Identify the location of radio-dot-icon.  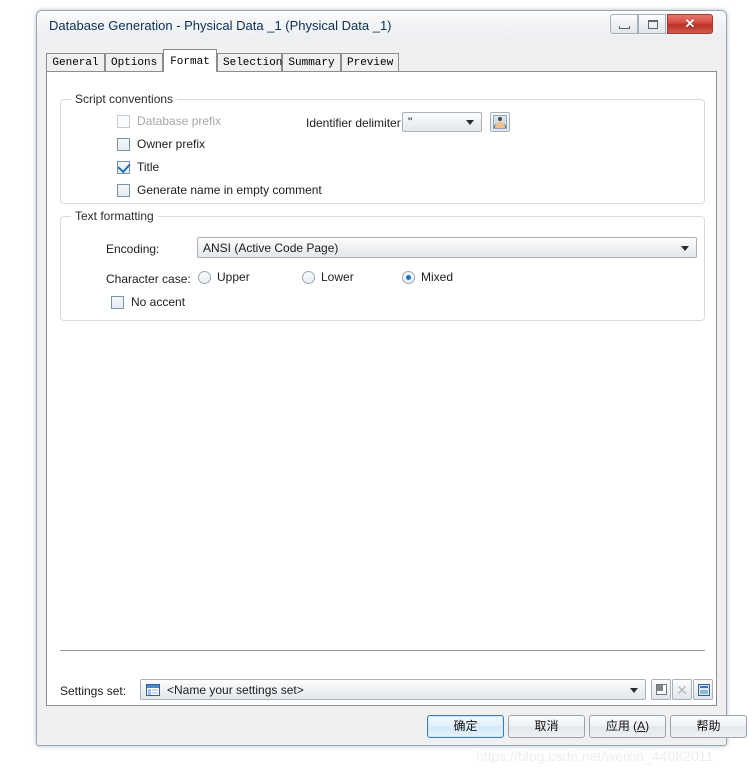
(408, 277).